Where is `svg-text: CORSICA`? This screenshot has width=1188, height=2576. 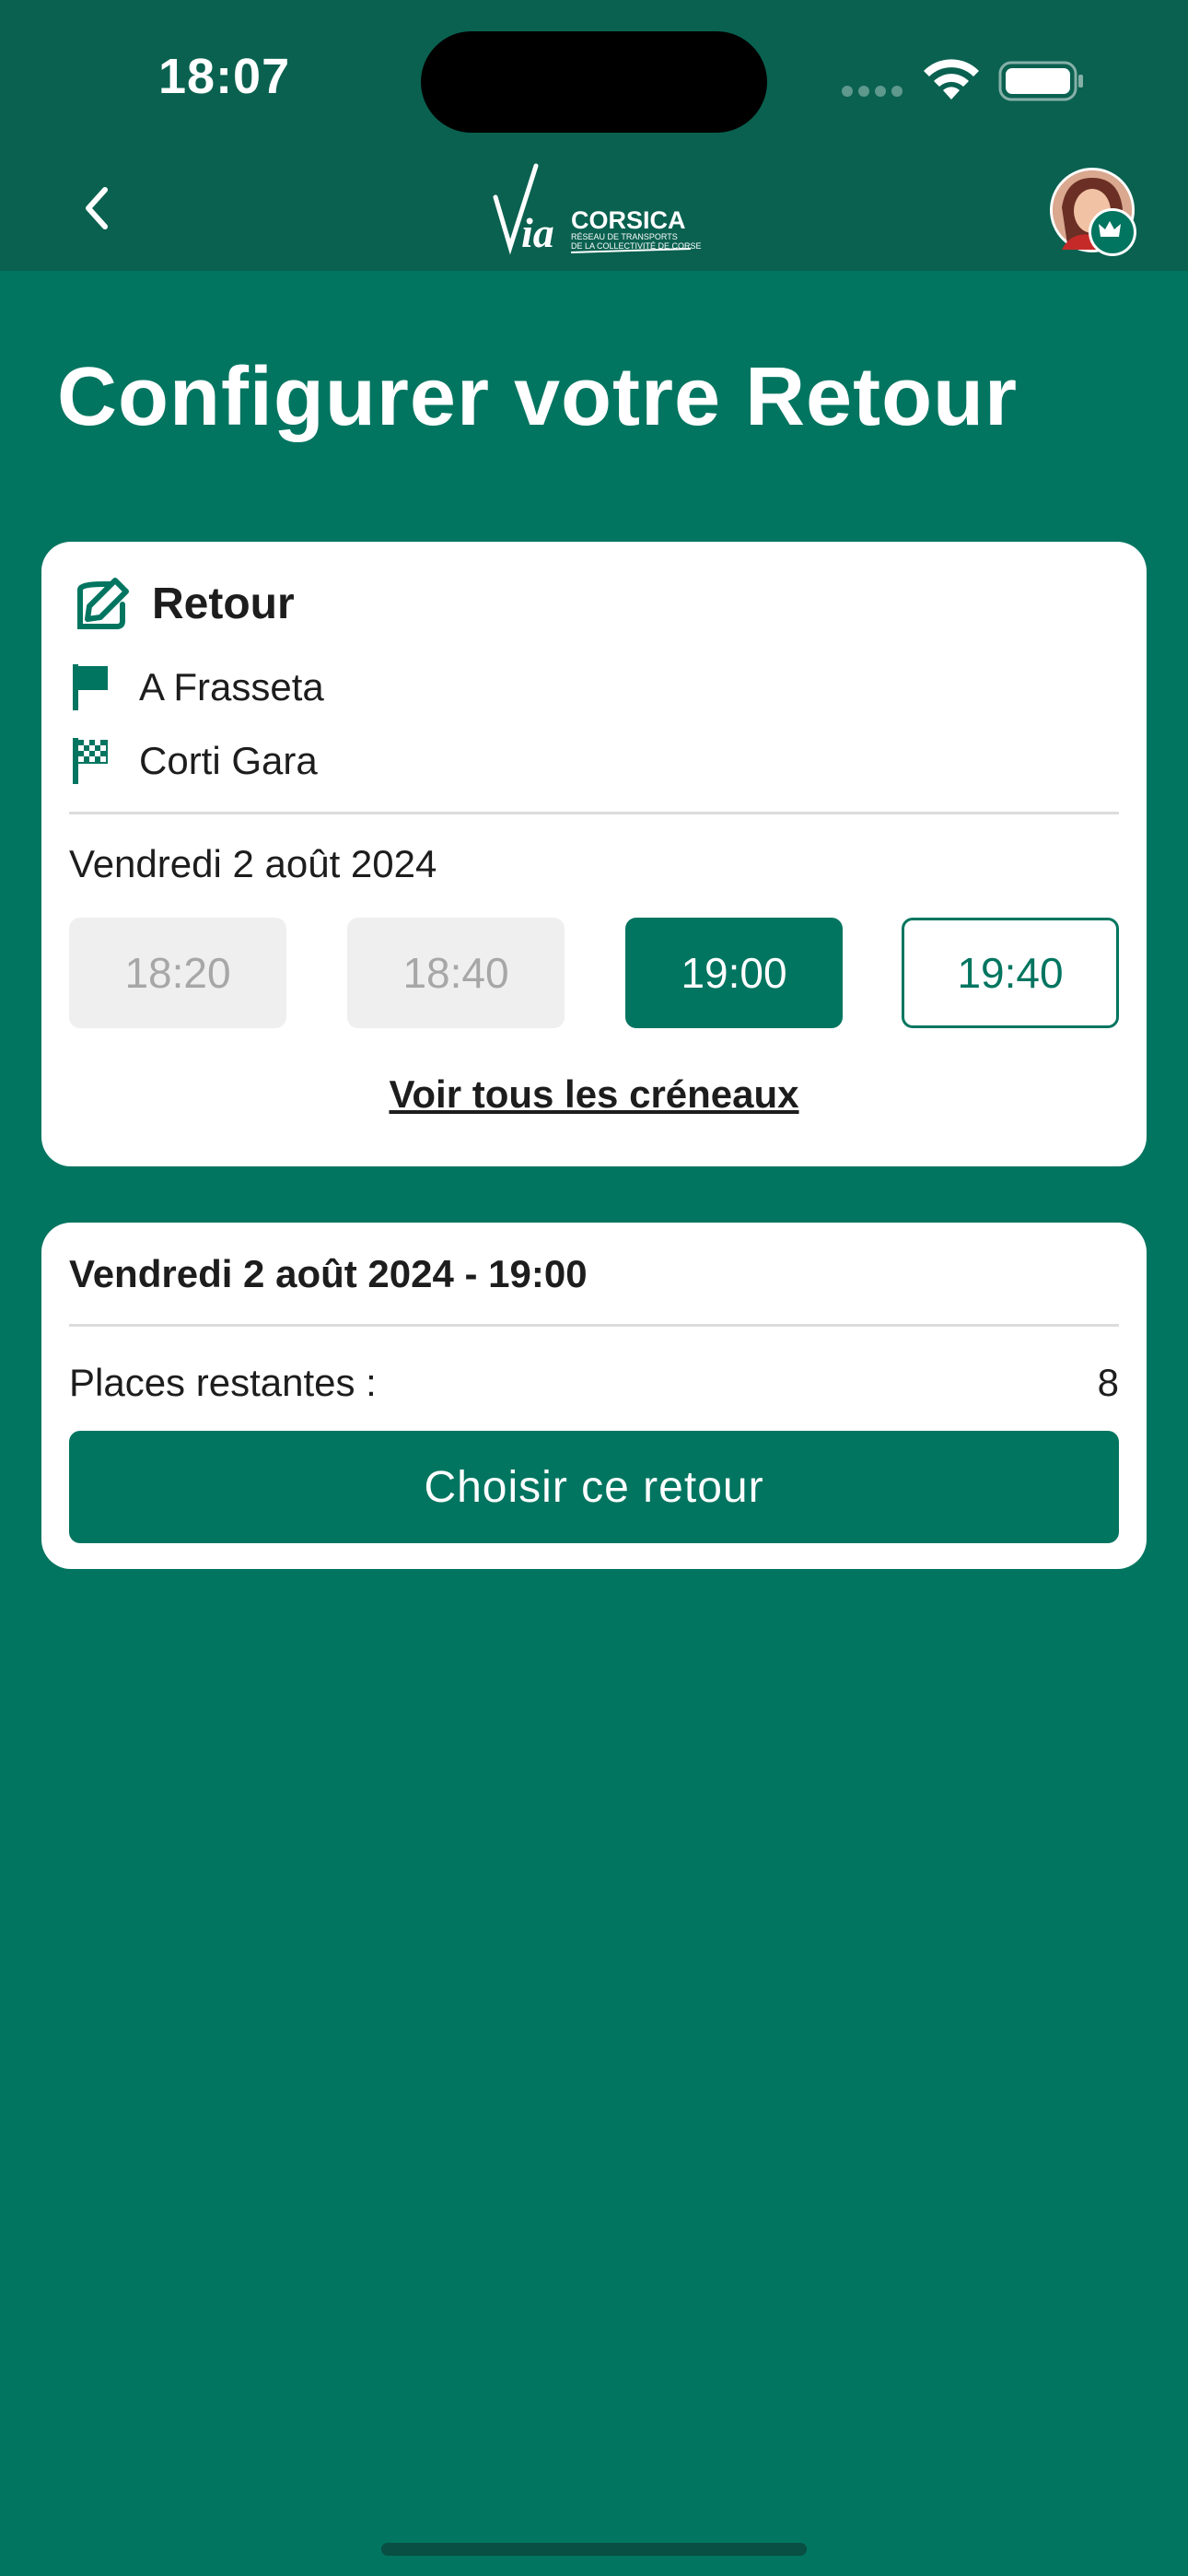
svg-text: CORSICA is located at coordinates (628, 220).